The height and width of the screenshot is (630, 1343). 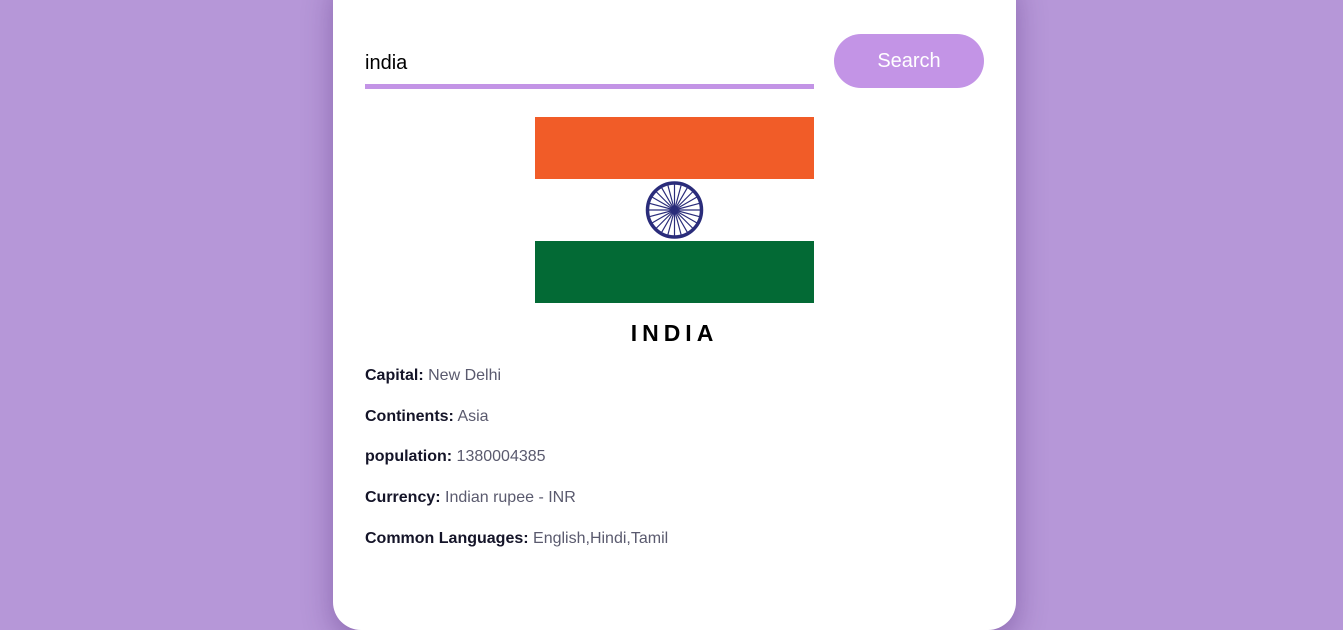 What do you see at coordinates (516, 387) in the screenshot?
I see `fact-capital: Capital: New Delhi` at bounding box center [516, 387].